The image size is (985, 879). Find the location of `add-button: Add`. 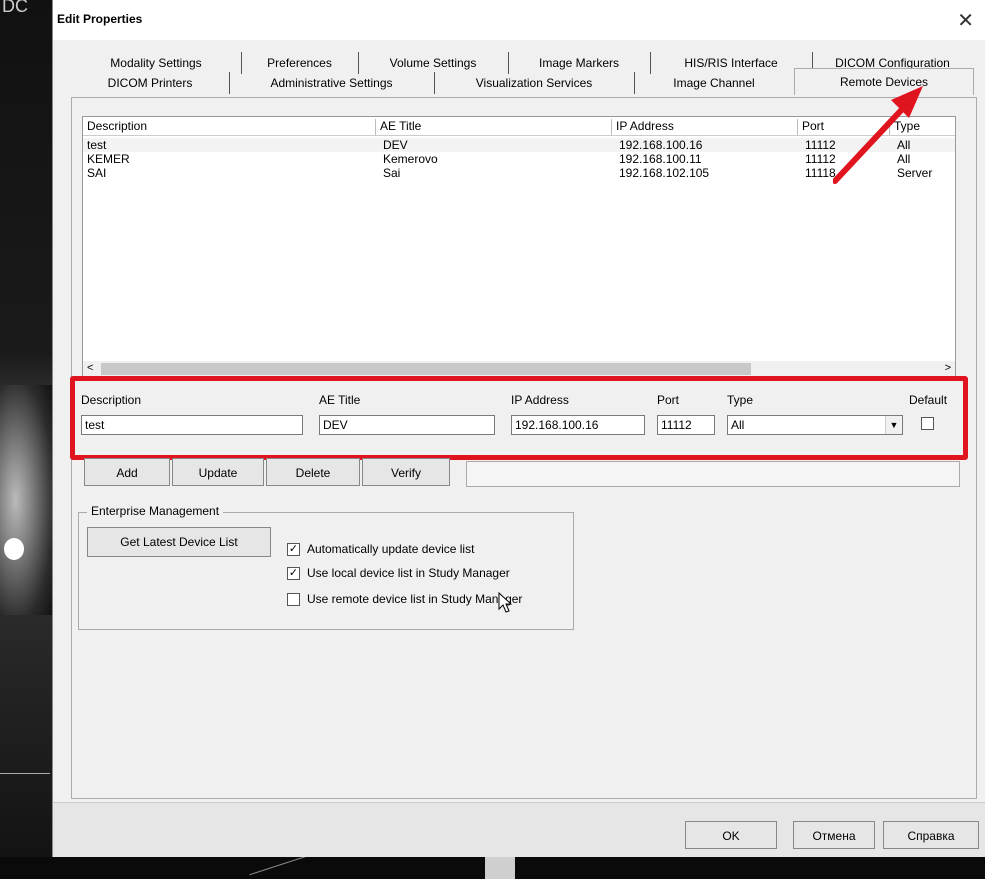

add-button: Add is located at coordinates (127, 472).